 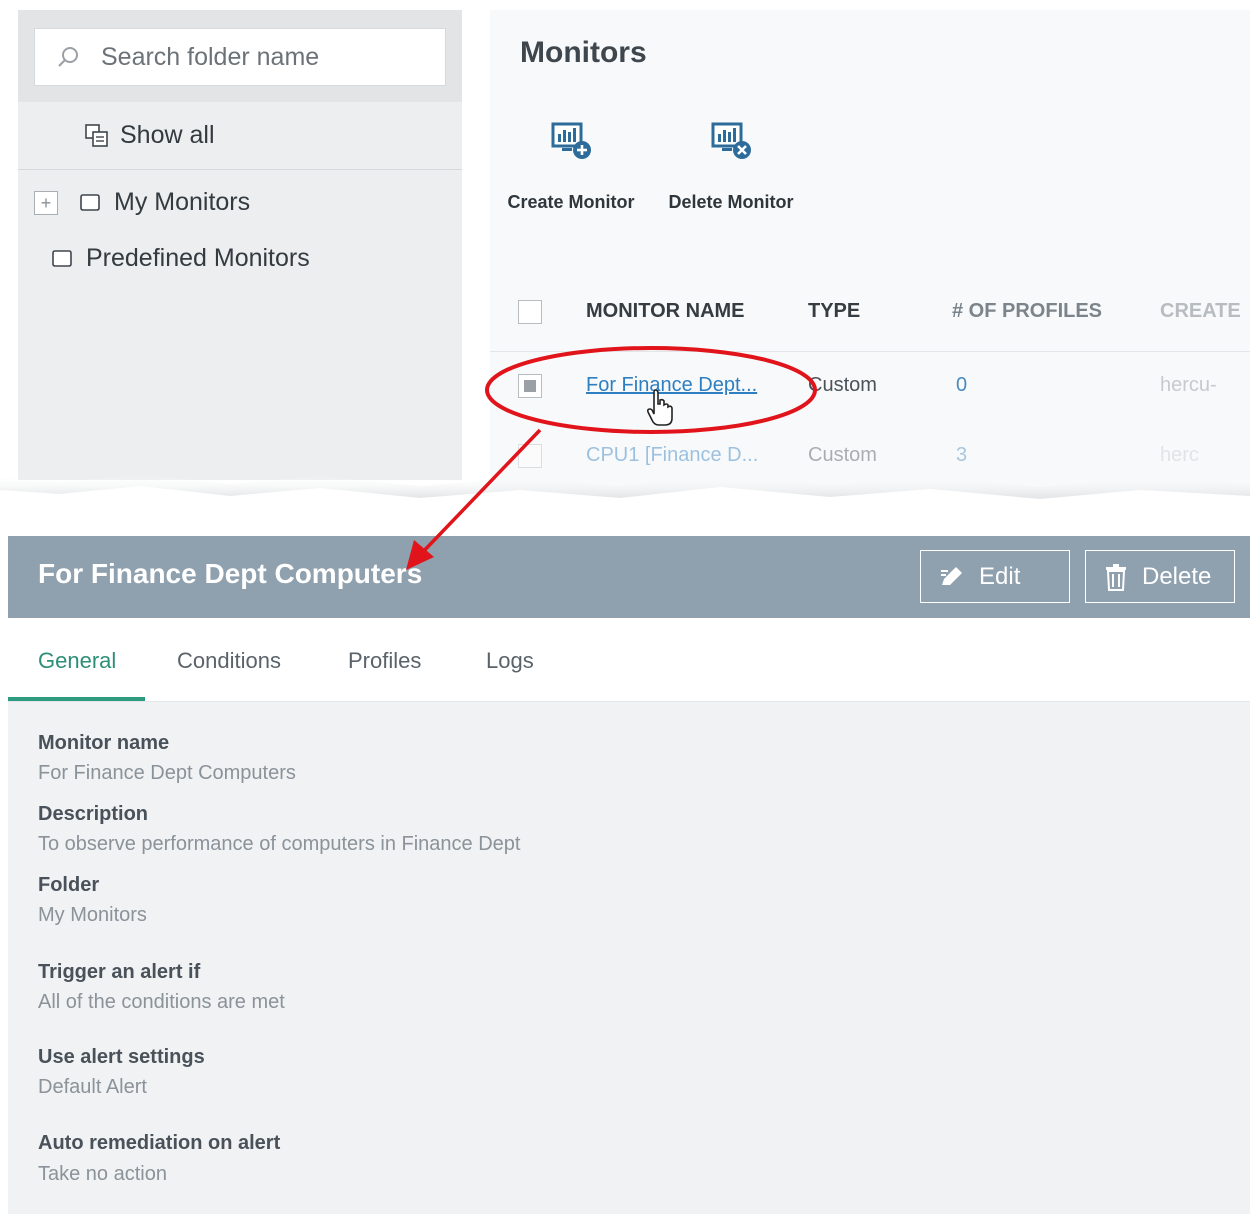 I want to click on annotation-overlay, so click(x=611, y=458).